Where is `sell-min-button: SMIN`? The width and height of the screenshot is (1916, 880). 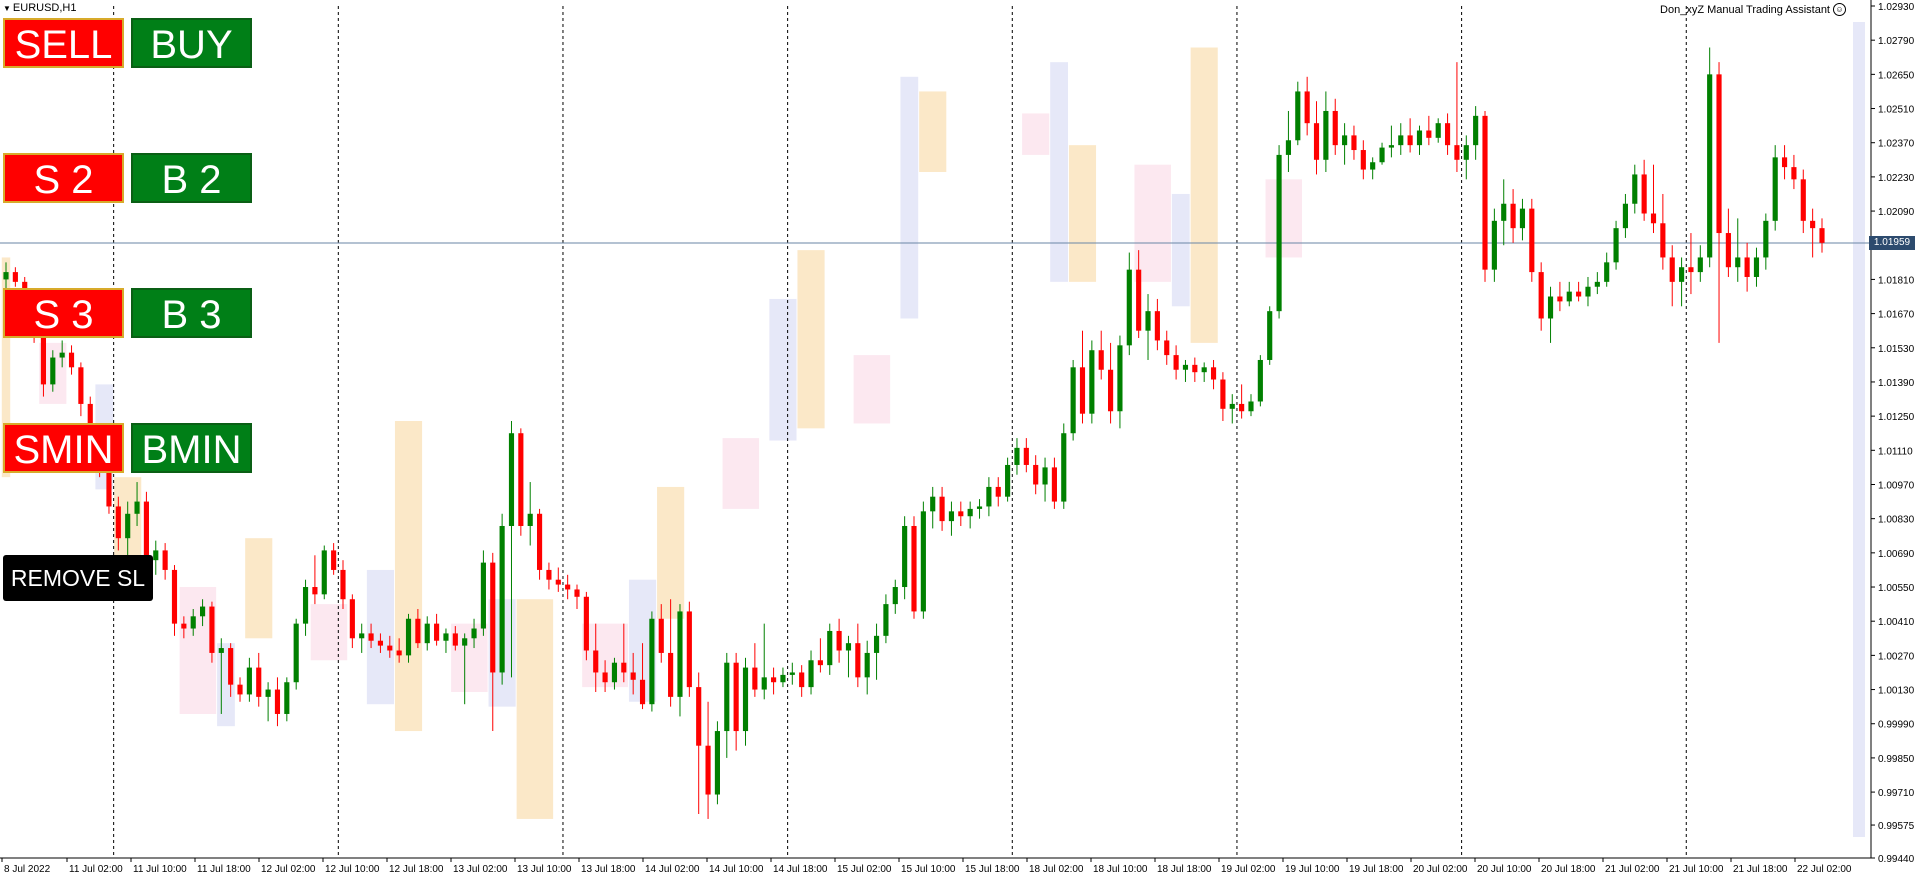 sell-min-button: SMIN is located at coordinates (63, 448).